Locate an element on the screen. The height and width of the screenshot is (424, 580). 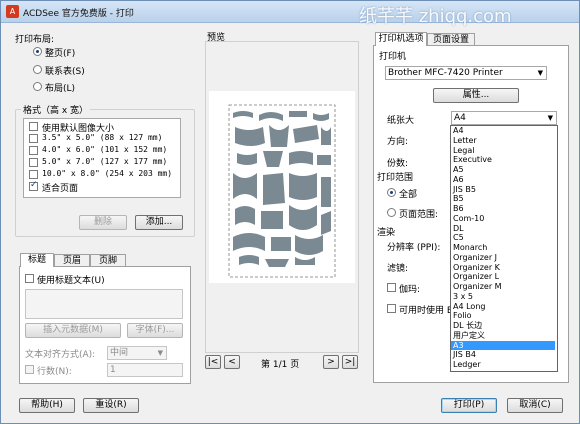
use-caption-label: 使用标题文本(U) is located at coordinates (71, 279).